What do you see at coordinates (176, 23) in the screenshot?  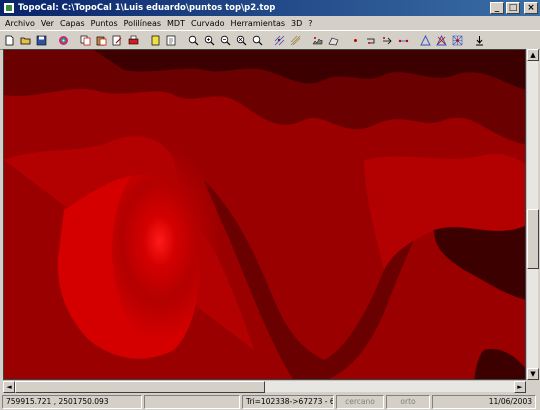 I see `menu-mdt: MDT` at bounding box center [176, 23].